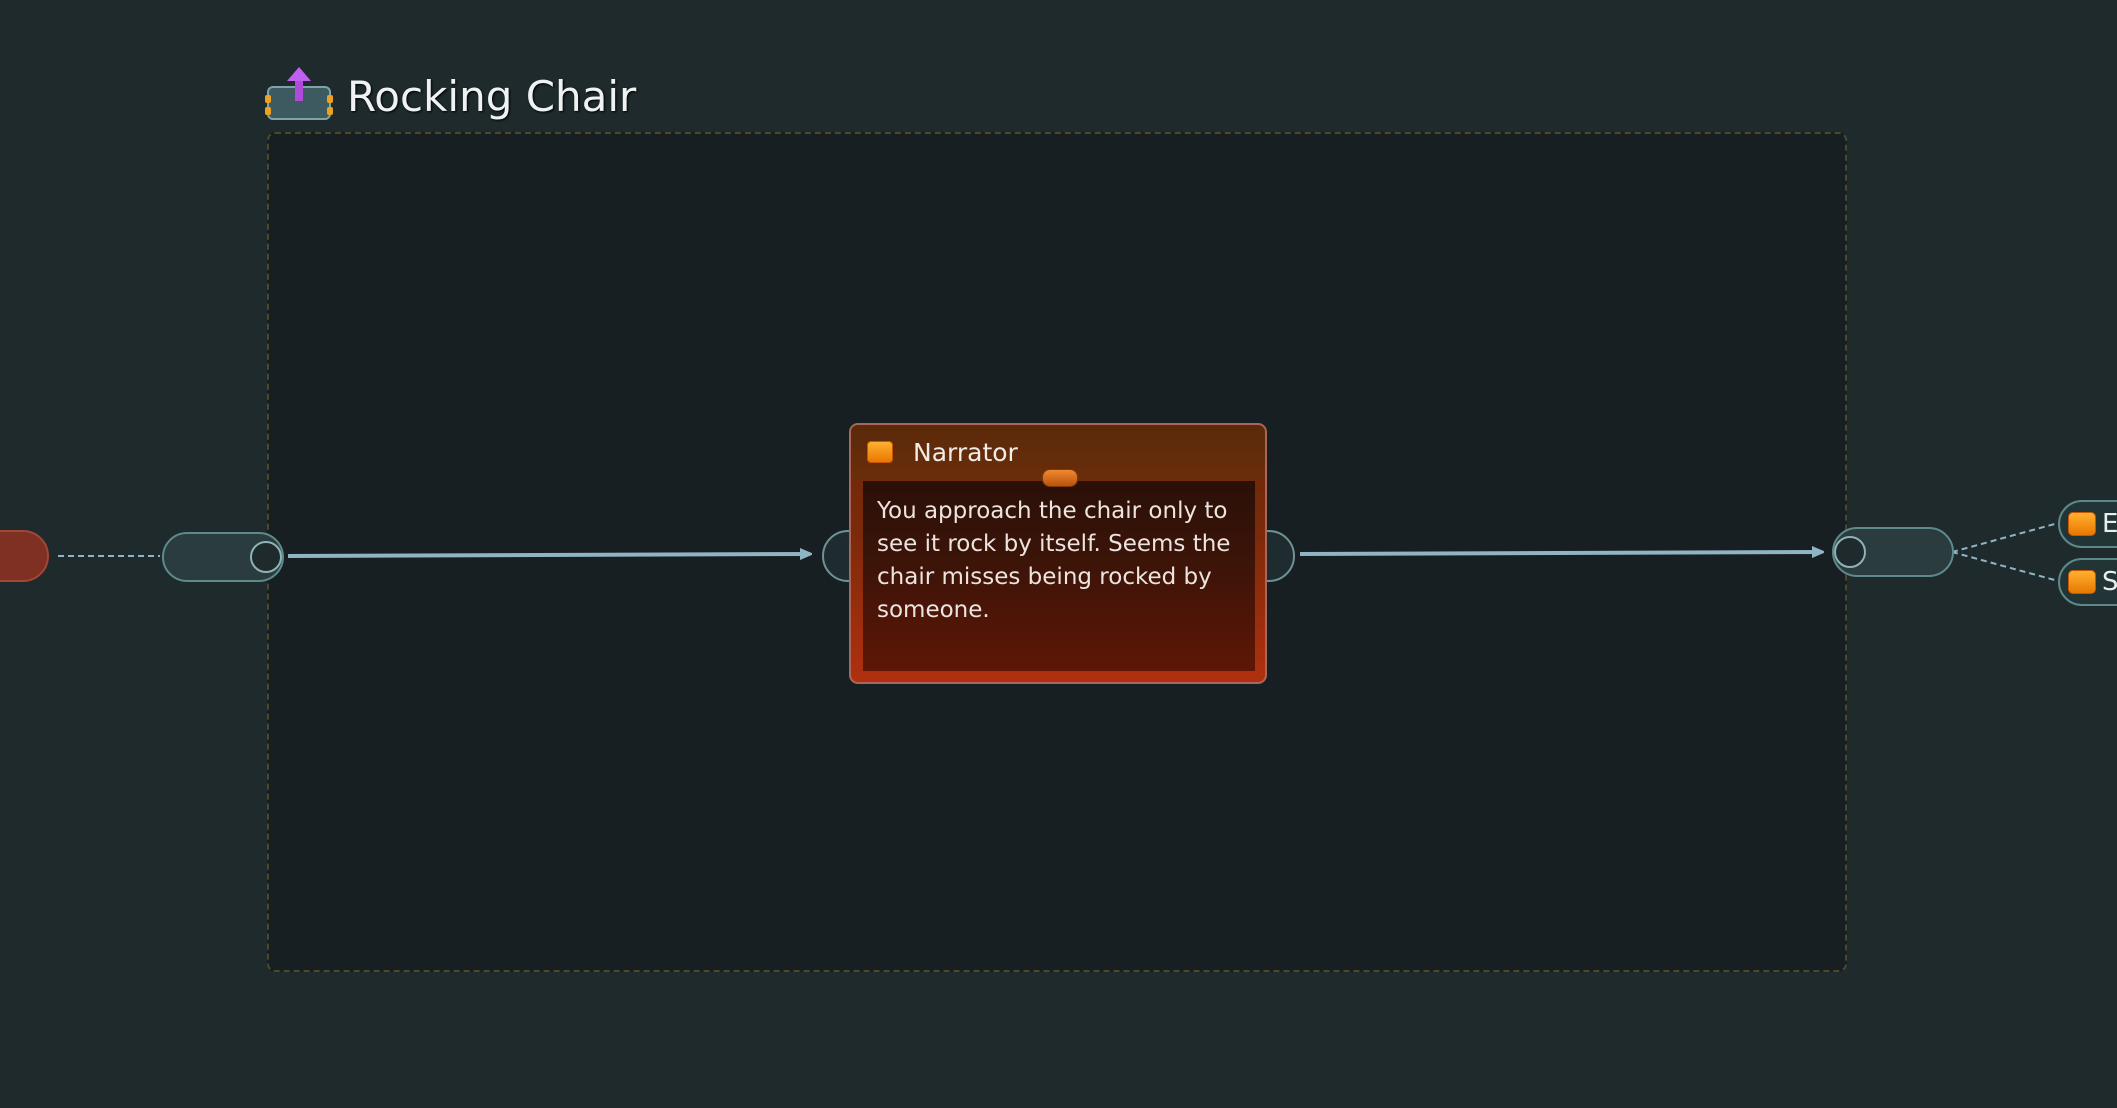 The image size is (2117, 1108). What do you see at coordinates (1850, 552) in the screenshot?
I see `hub-connector` at bounding box center [1850, 552].